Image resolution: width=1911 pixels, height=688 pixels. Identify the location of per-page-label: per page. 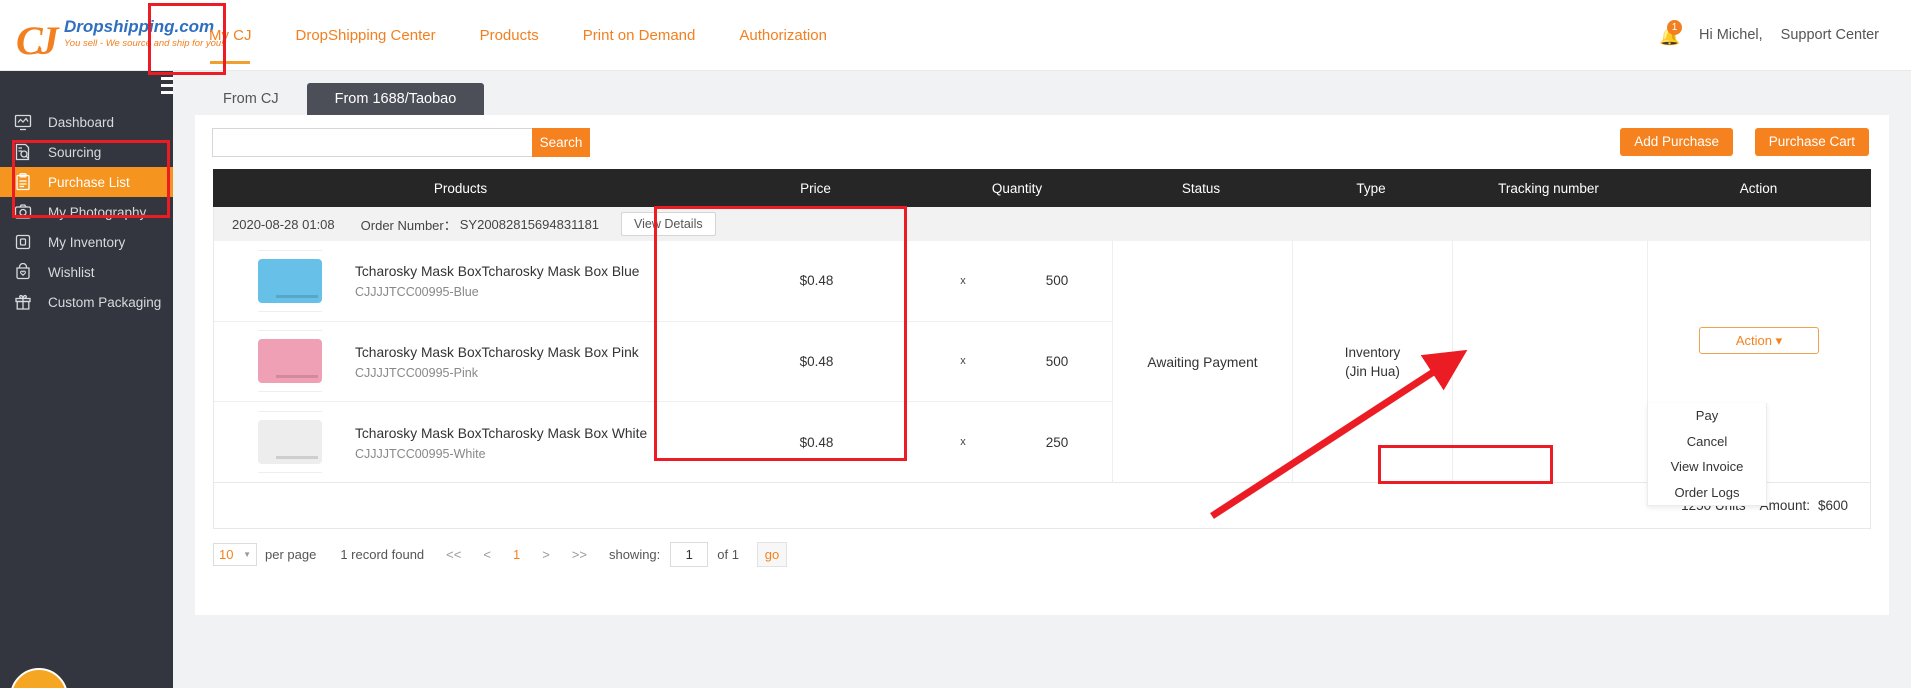
(291, 554).